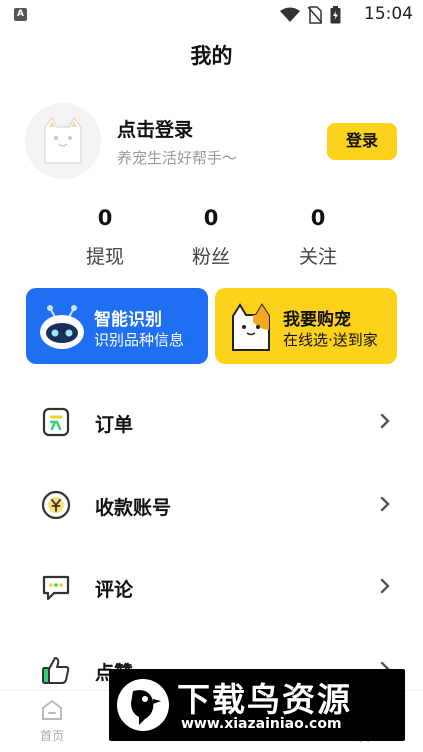  What do you see at coordinates (362, 141) in the screenshot?
I see `login-button: 登录` at bounding box center [362, 141].